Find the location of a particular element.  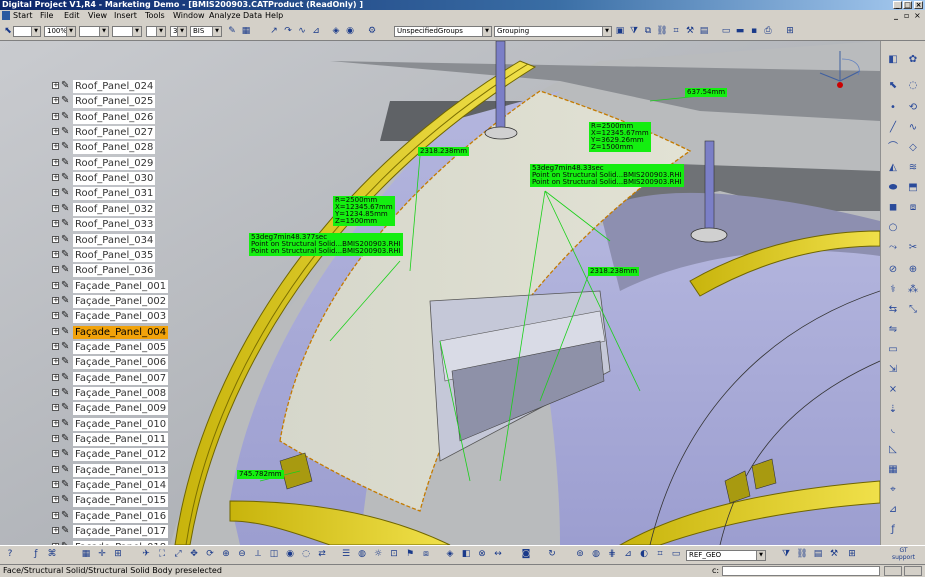

table-icon: ▤ is located at coordinates (818, 554).